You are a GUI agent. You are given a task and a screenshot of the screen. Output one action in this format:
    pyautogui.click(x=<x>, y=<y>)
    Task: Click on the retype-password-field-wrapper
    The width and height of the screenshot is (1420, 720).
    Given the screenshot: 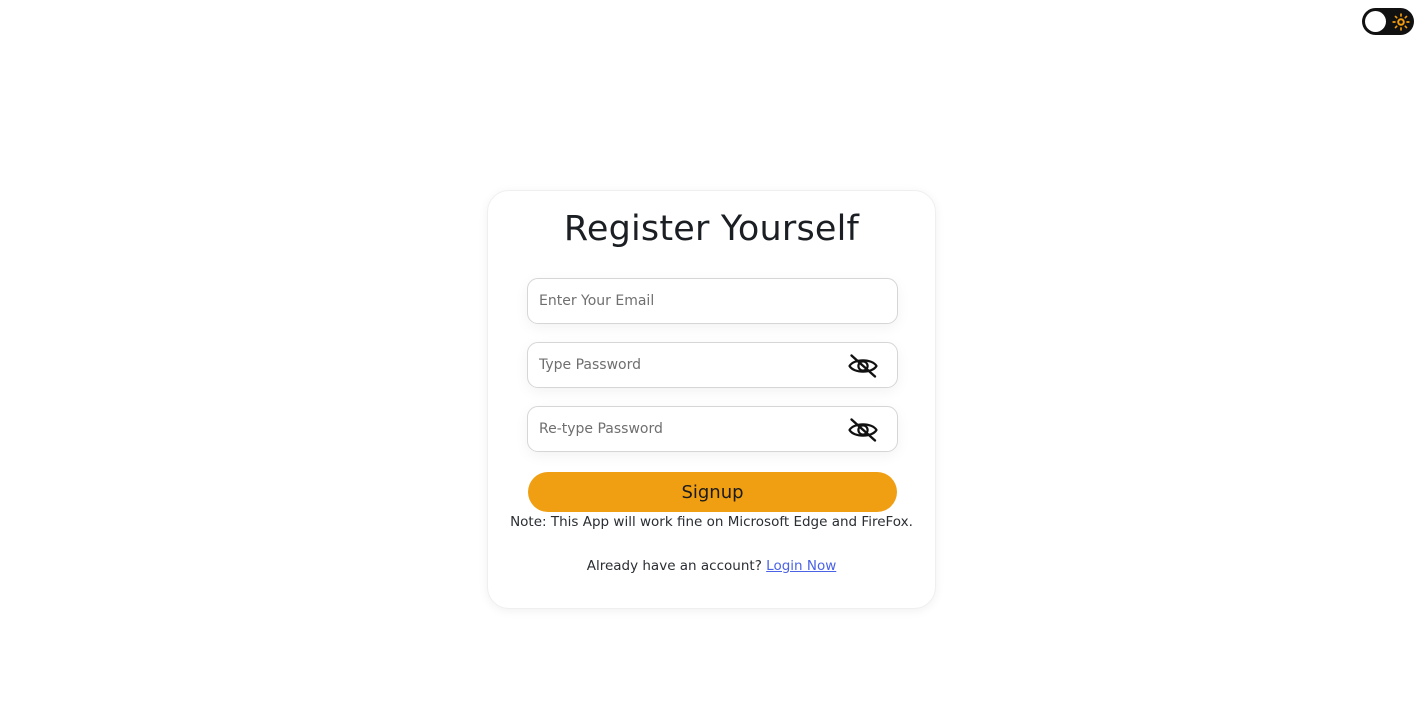 What is the action you would take?
    pyautogui.click(x=712, y=429)
    